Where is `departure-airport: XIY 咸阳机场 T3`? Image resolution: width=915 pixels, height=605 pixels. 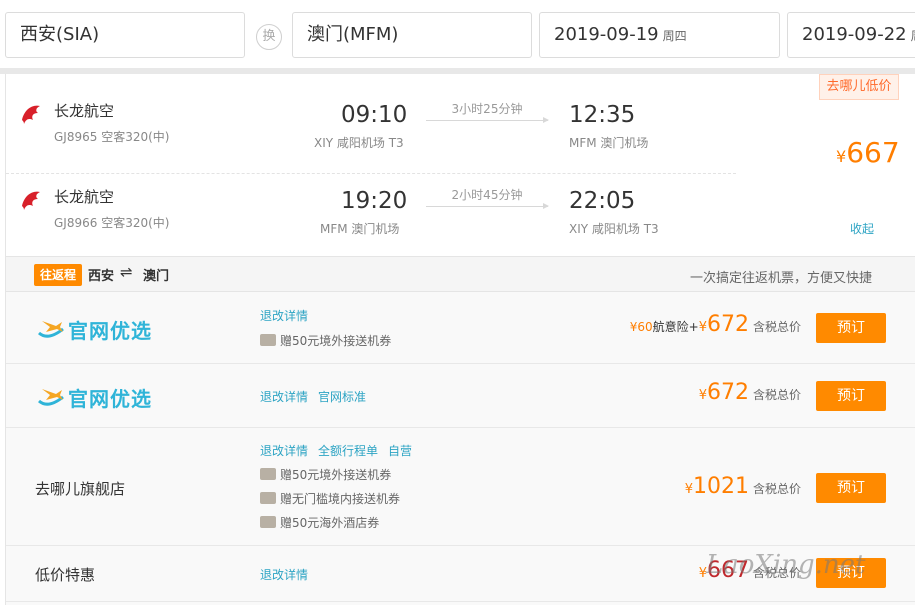 departure-airport: XIY 咸阳机场 T3 is located at coordinates (359, 143).